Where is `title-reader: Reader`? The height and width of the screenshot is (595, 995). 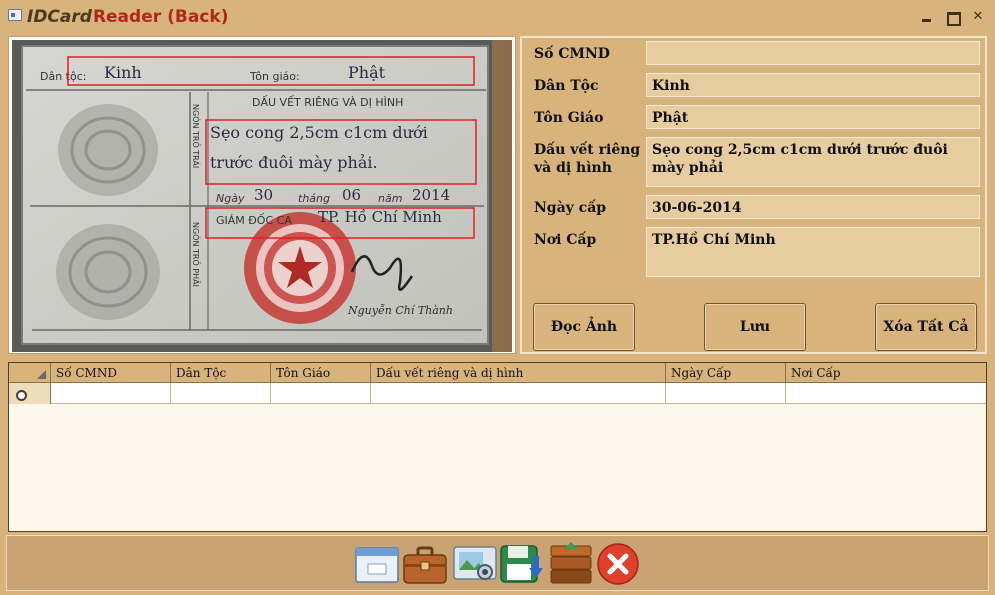
title-reader: Reader is located at coordinates (127, 17).